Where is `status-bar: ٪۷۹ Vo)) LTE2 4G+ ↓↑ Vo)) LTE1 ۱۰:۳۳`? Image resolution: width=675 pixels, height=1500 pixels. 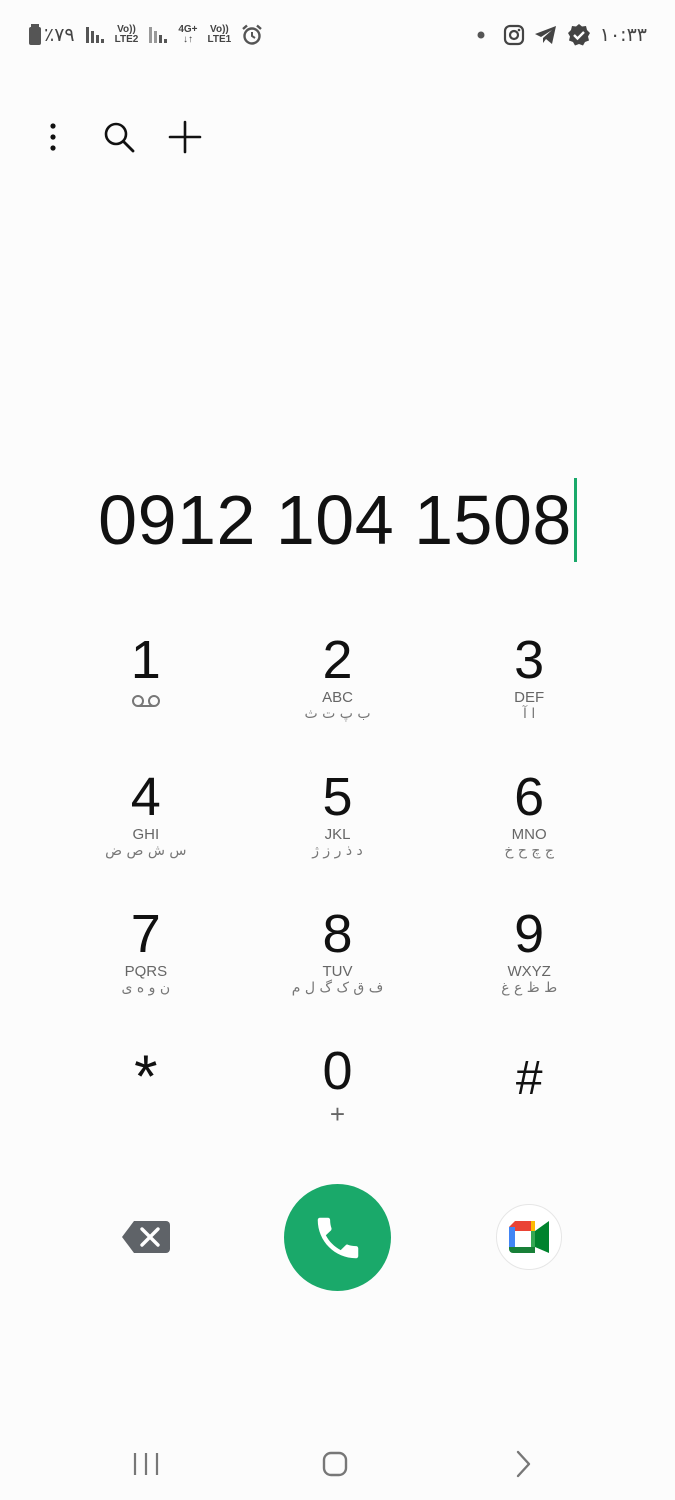
status-bar: ٪۷۹ Vo)) LTE2 4G+ ↓↑ Vo)) LTE1 ۱۰:۳۳ is located at coordinates (337, 35).